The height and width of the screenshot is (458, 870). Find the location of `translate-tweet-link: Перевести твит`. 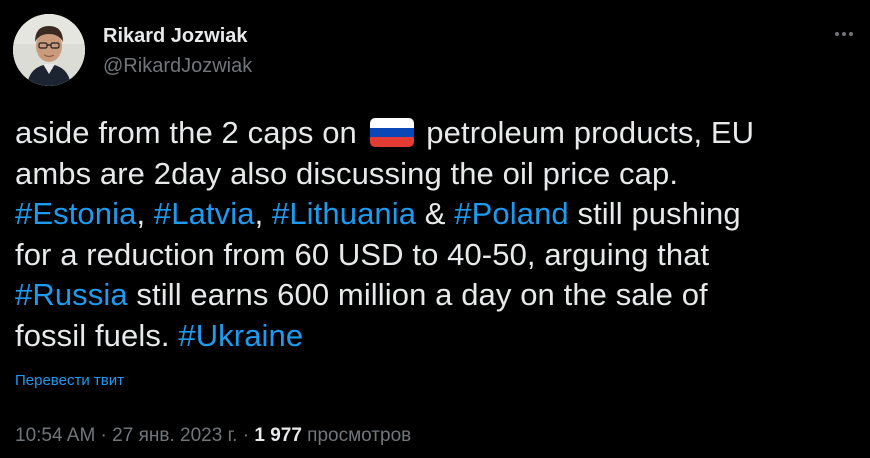

translate-tweet-link: Перевести твит is located at coordinates (69, 380).